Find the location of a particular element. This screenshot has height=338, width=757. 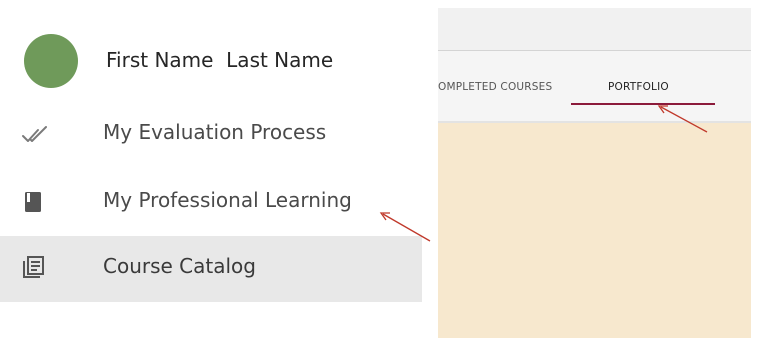

book-icon is located at coordinates (33, 202).